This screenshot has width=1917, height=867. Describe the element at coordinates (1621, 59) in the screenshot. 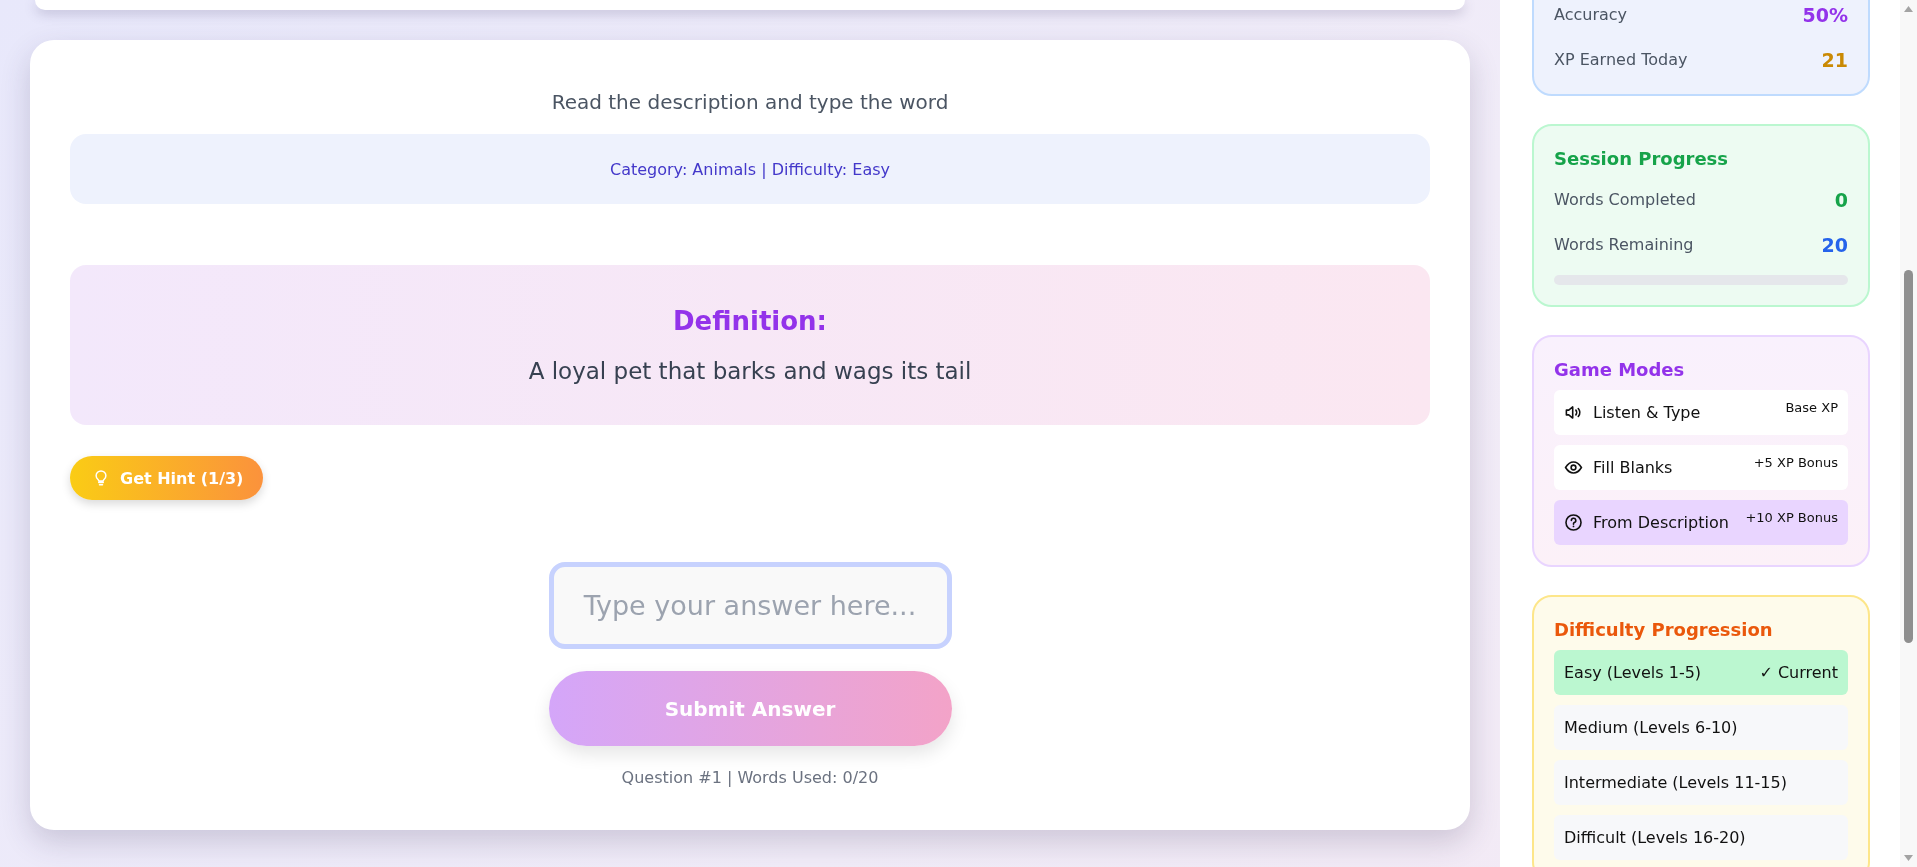

I see `stat-label: XP Earned Today` at that location.